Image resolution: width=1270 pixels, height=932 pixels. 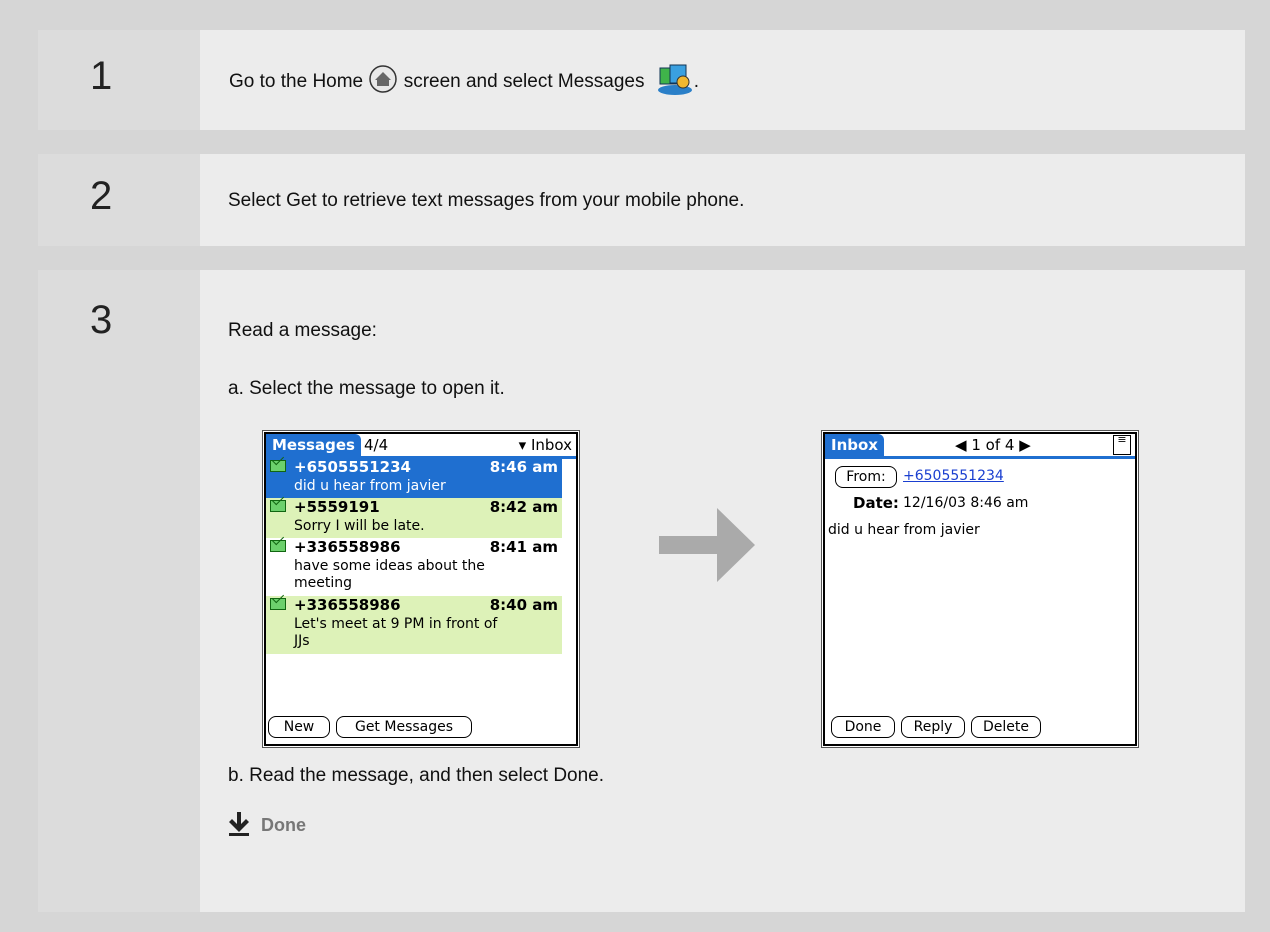 I want to click on done-indicator: Done, so click(x=267, y=826).